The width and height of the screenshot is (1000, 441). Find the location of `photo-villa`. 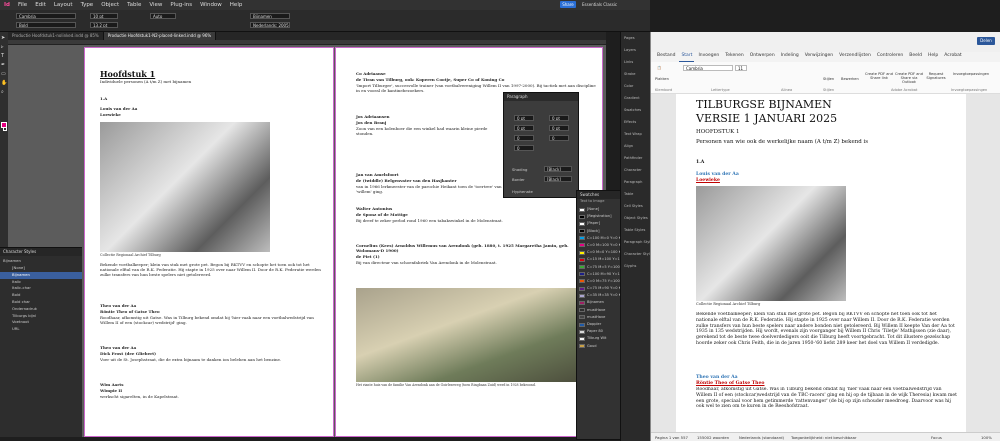

photo-villa is located at coordinates (466, 335).